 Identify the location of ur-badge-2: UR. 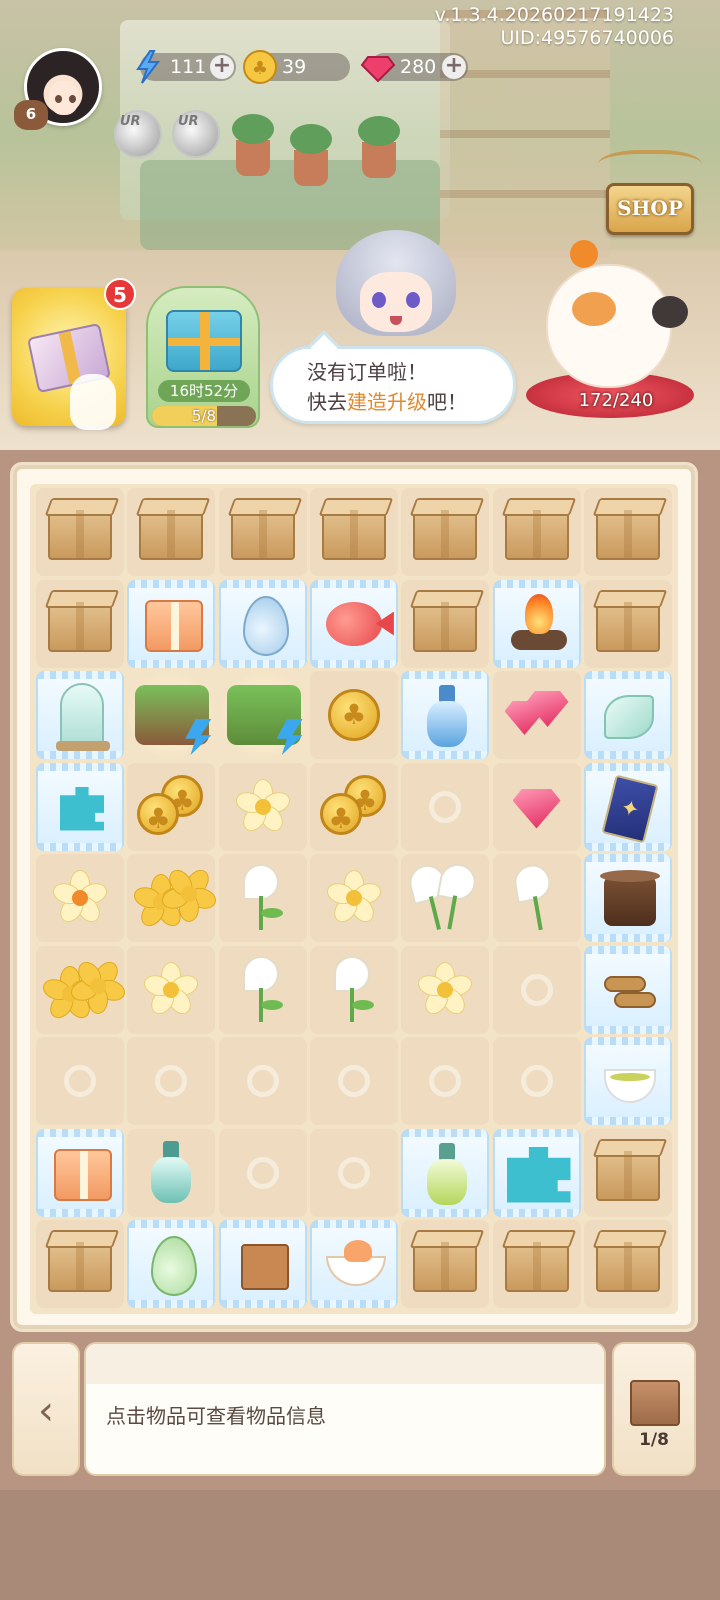
(196, 134).